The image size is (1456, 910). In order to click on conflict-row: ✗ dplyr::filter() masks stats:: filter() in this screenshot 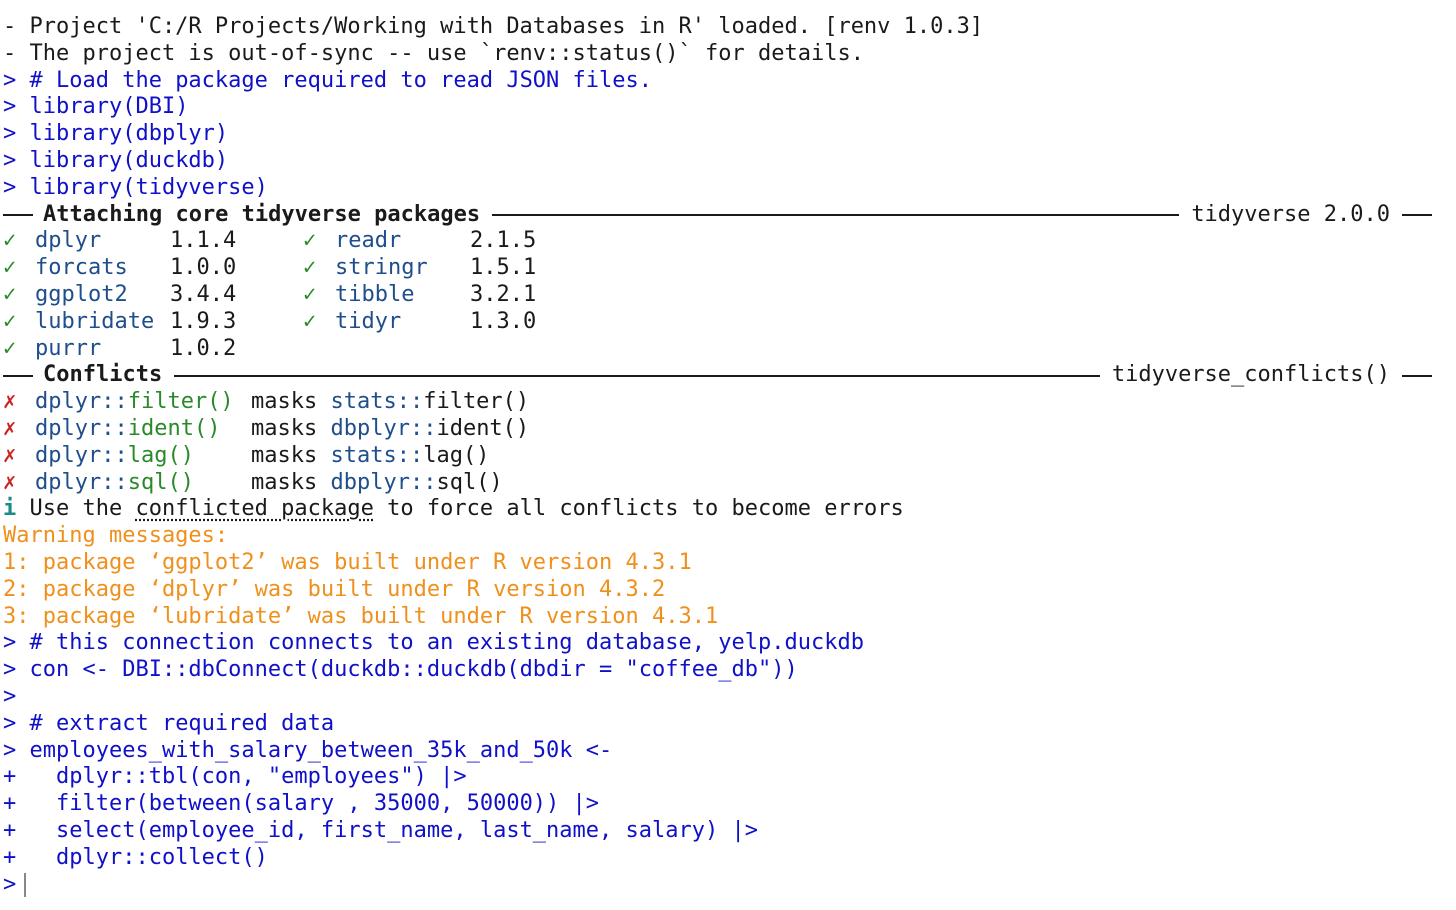, I will do `click(729, 402)`.